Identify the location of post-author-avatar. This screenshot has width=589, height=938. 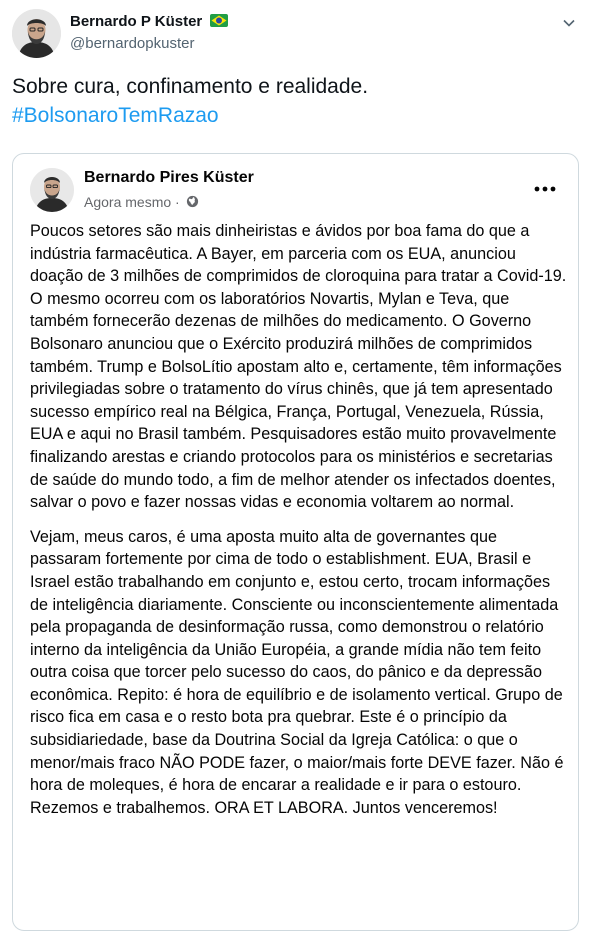
(52, 190).